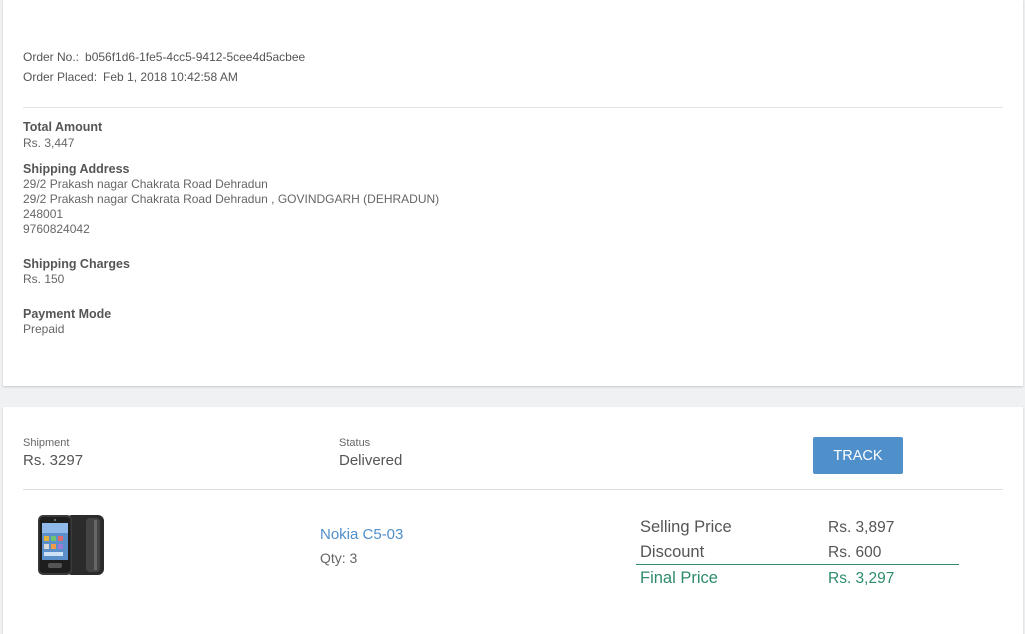 The height and width of the screenshot is (634, 1025). I want to click on shipping-address-pincode: 248001, so click(43, 214).